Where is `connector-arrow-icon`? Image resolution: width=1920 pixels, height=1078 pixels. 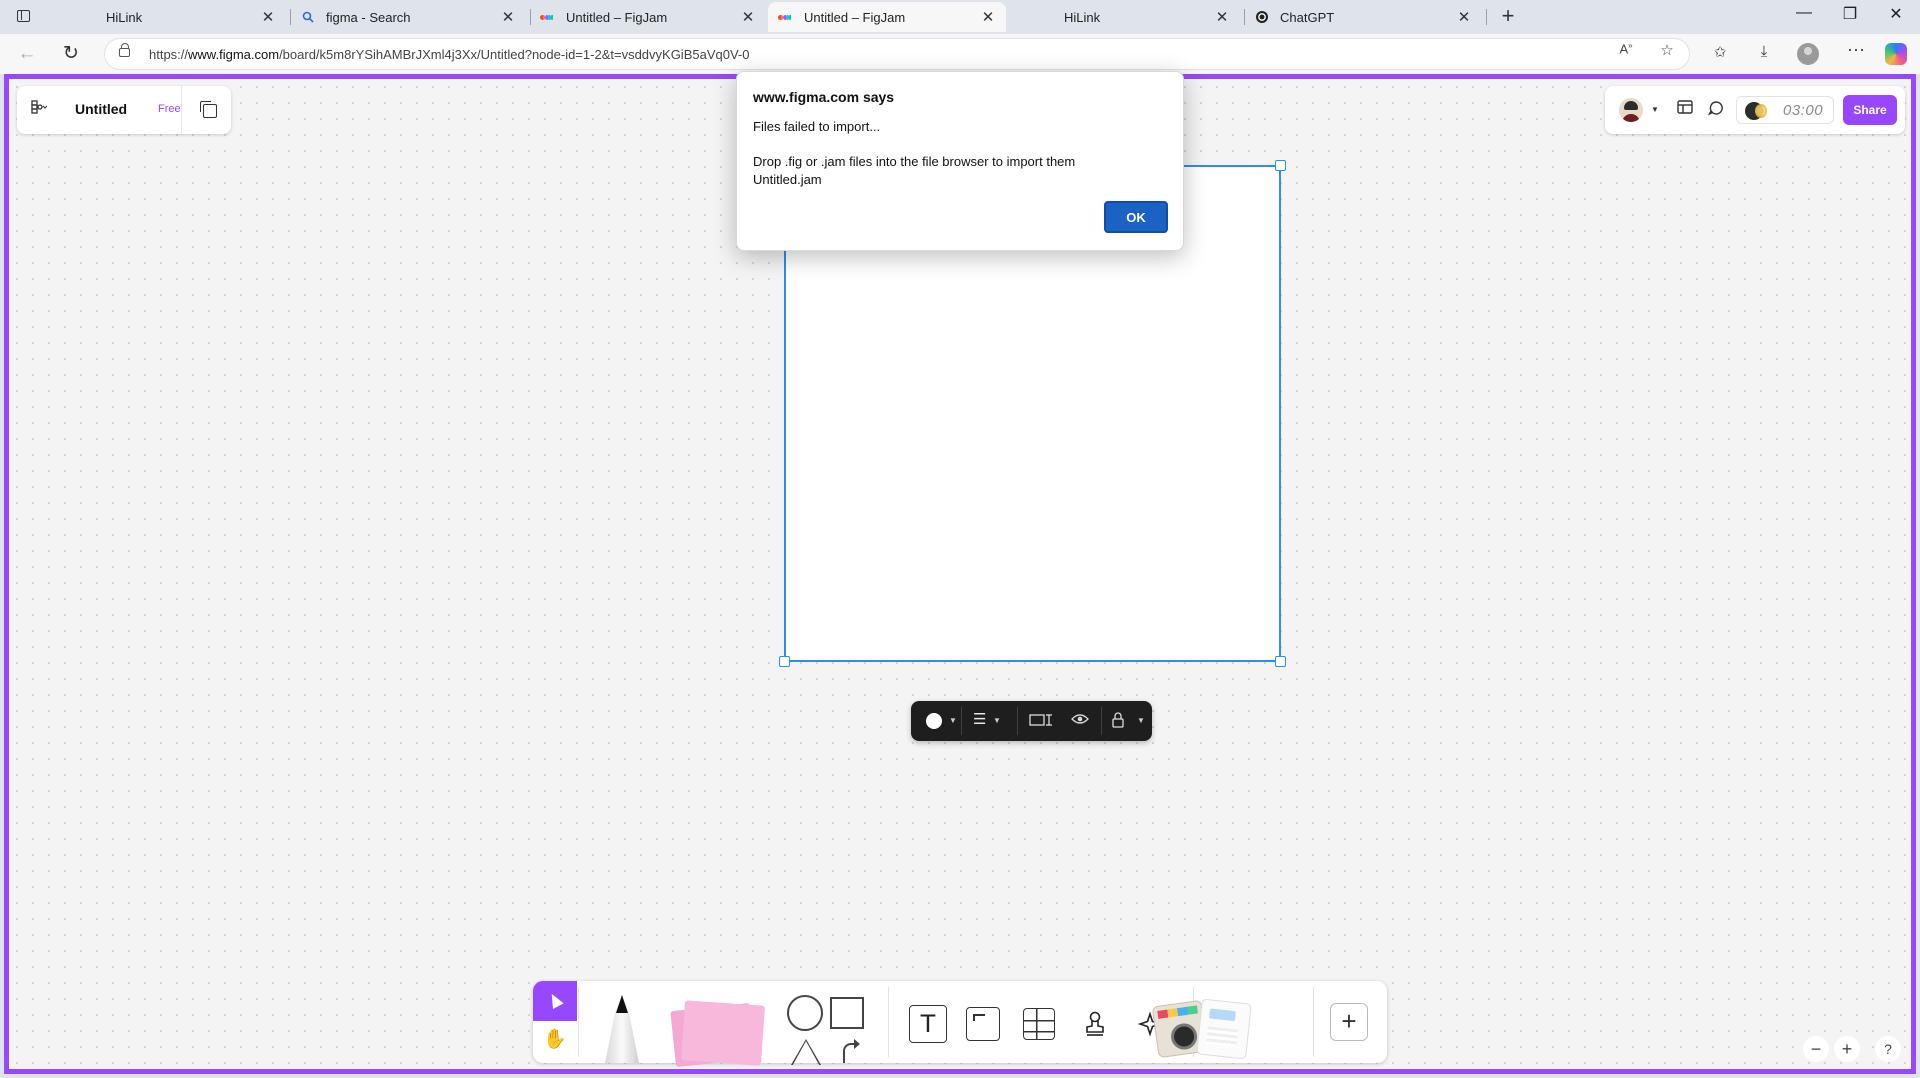
connector-arrow-icon is located at coordinates (851, 1051).